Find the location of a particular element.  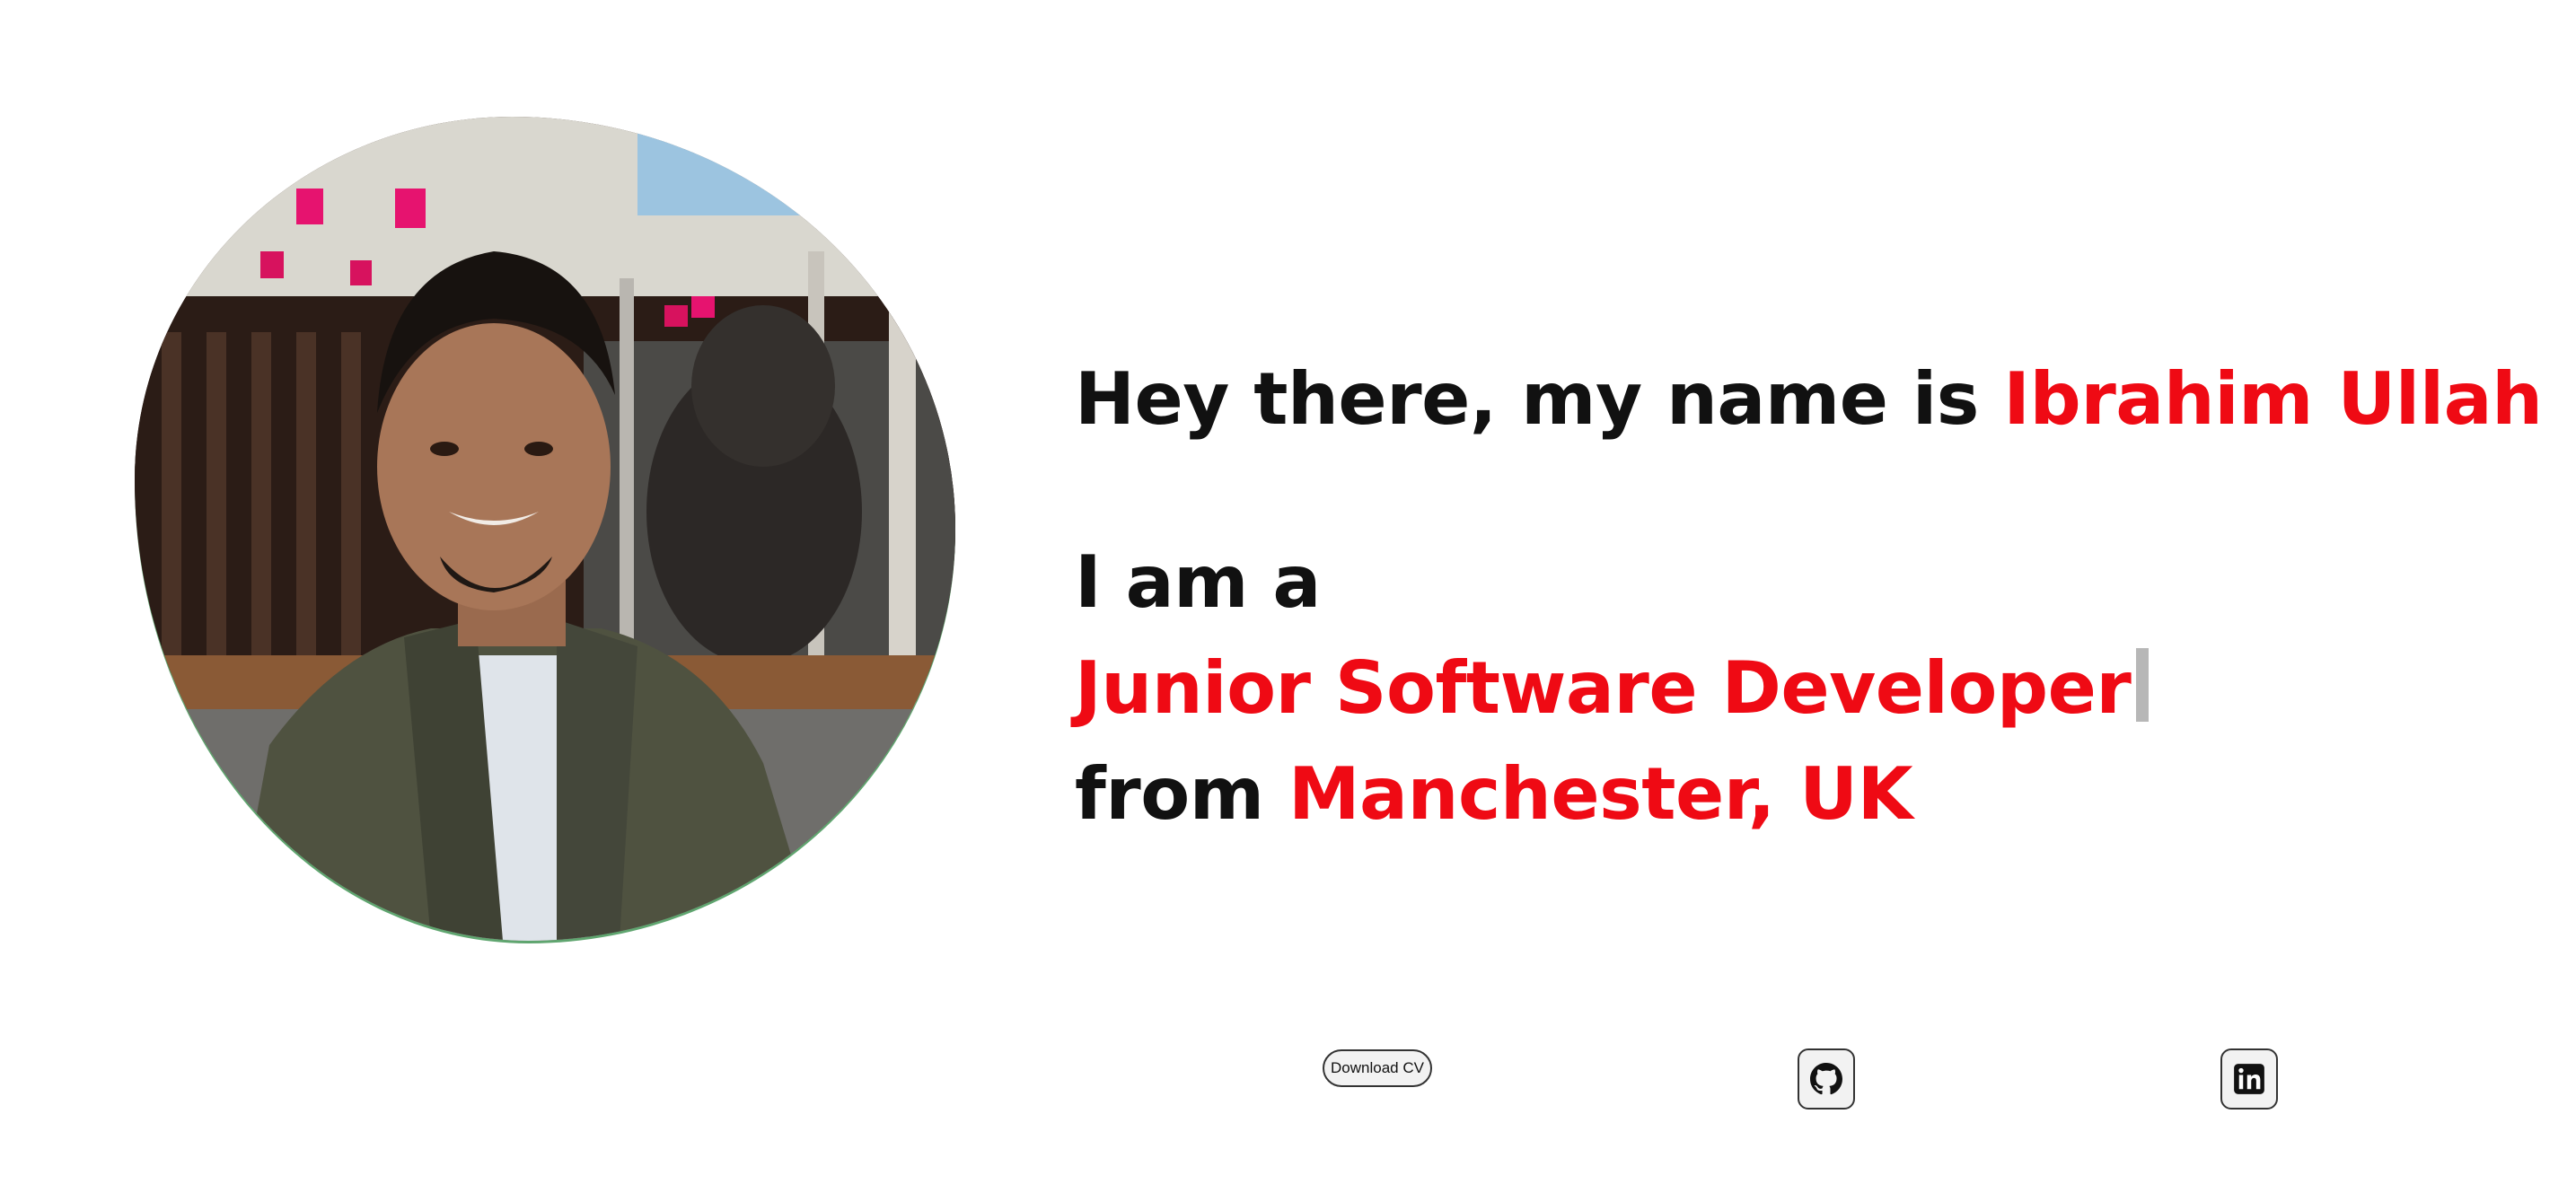

location-prefix: from is located at coordinates (1169, 794).